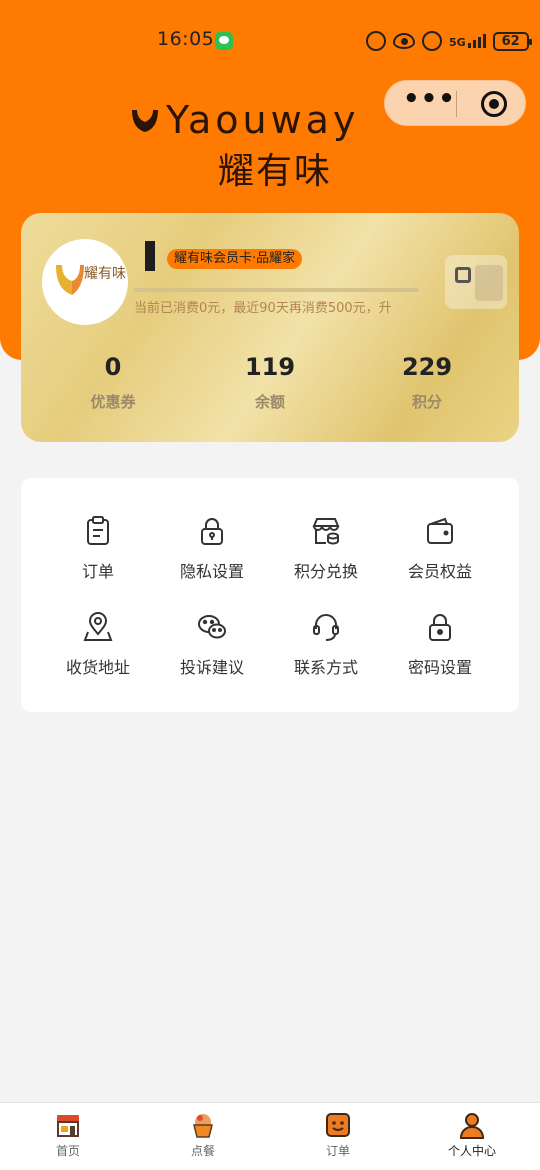 Image resolution: width=540 pixels, height=1170 pixels. What do you see at coordinates (426, 402) in the screenshot?
I see `stat-label: 积分` at bounding box center [426, 402].